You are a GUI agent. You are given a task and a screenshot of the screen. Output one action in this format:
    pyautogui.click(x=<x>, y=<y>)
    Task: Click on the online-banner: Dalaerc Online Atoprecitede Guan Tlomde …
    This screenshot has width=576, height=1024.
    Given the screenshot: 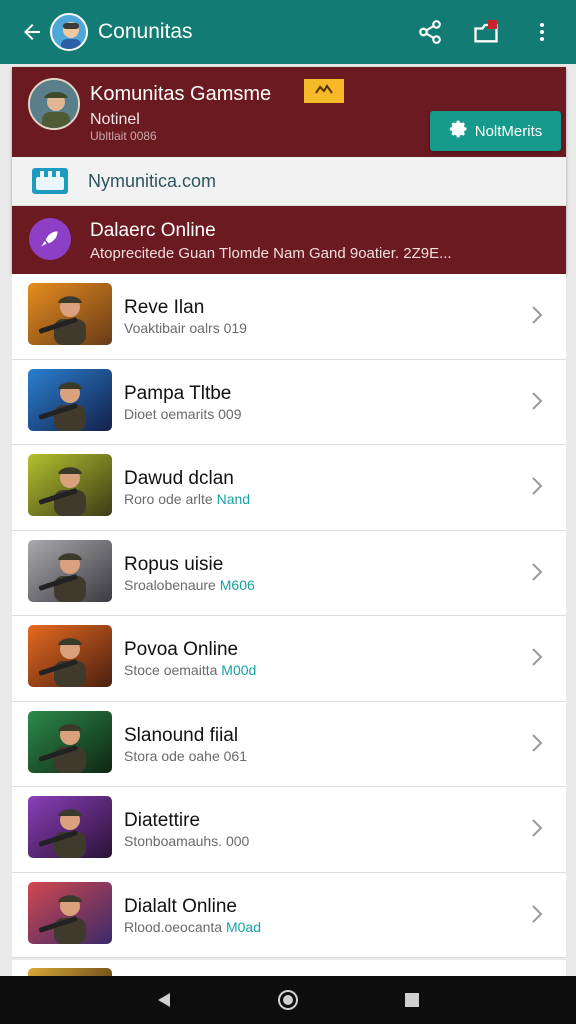 What is the action you would take?
    pyautogui.click(x=289, y=240)
    